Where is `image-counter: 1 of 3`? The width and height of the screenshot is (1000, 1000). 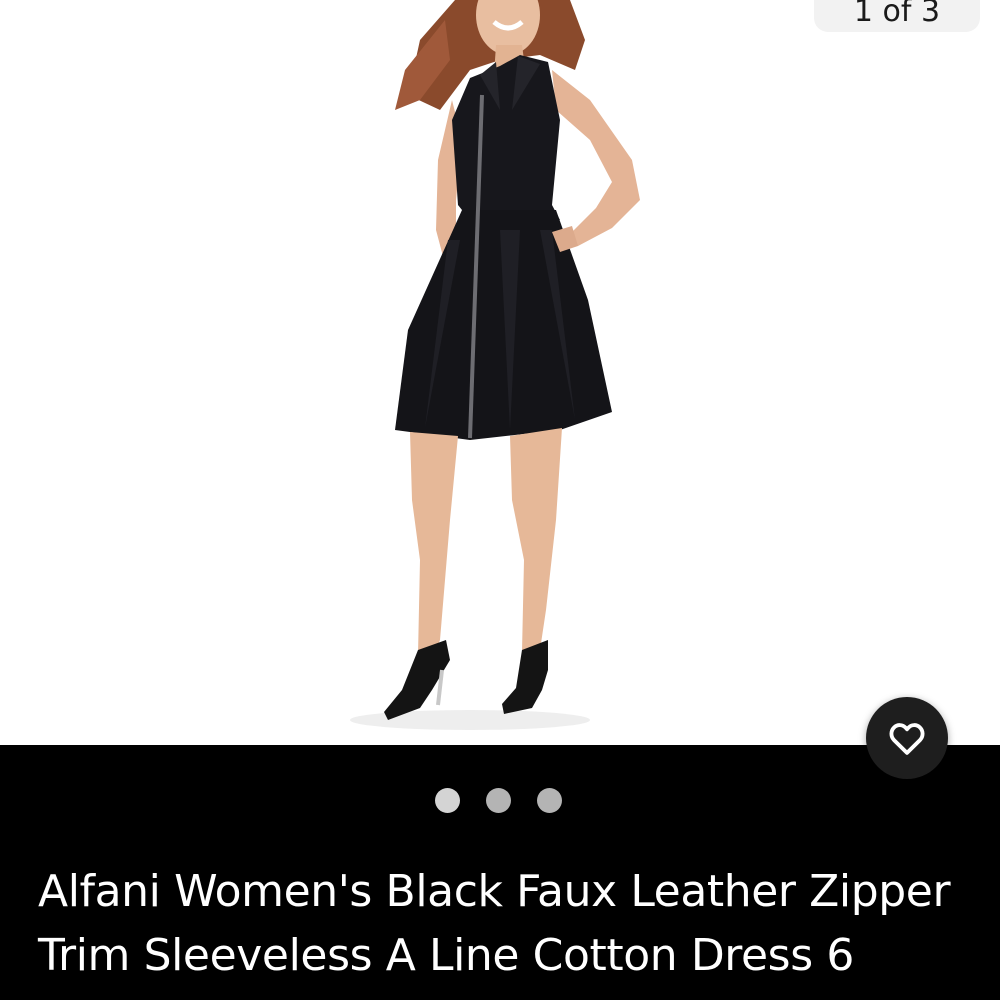 image-counter: 1 of 3 is located at coordinates (897, 16).